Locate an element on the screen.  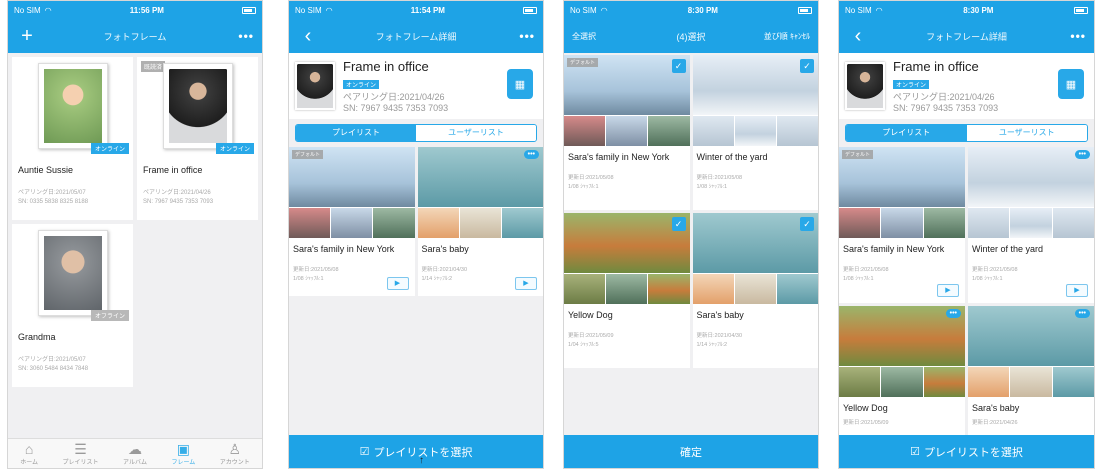
tab-label: アルバム is located at coordinates (135, 463).